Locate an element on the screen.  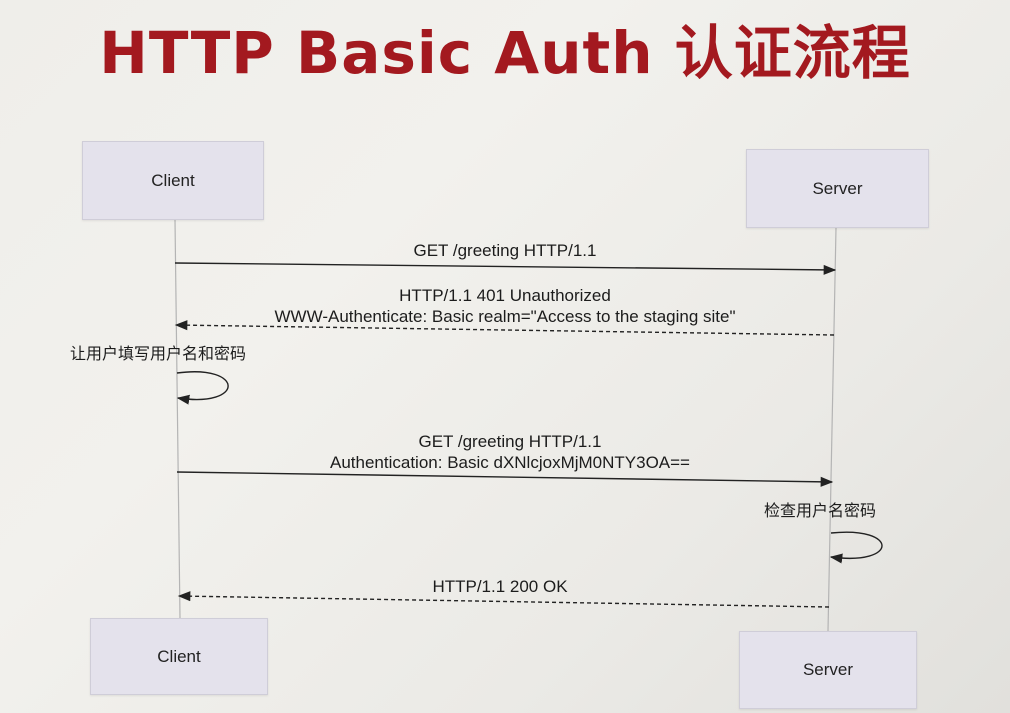
participant-server-bottom: Server is located at coordinates (828, 670).